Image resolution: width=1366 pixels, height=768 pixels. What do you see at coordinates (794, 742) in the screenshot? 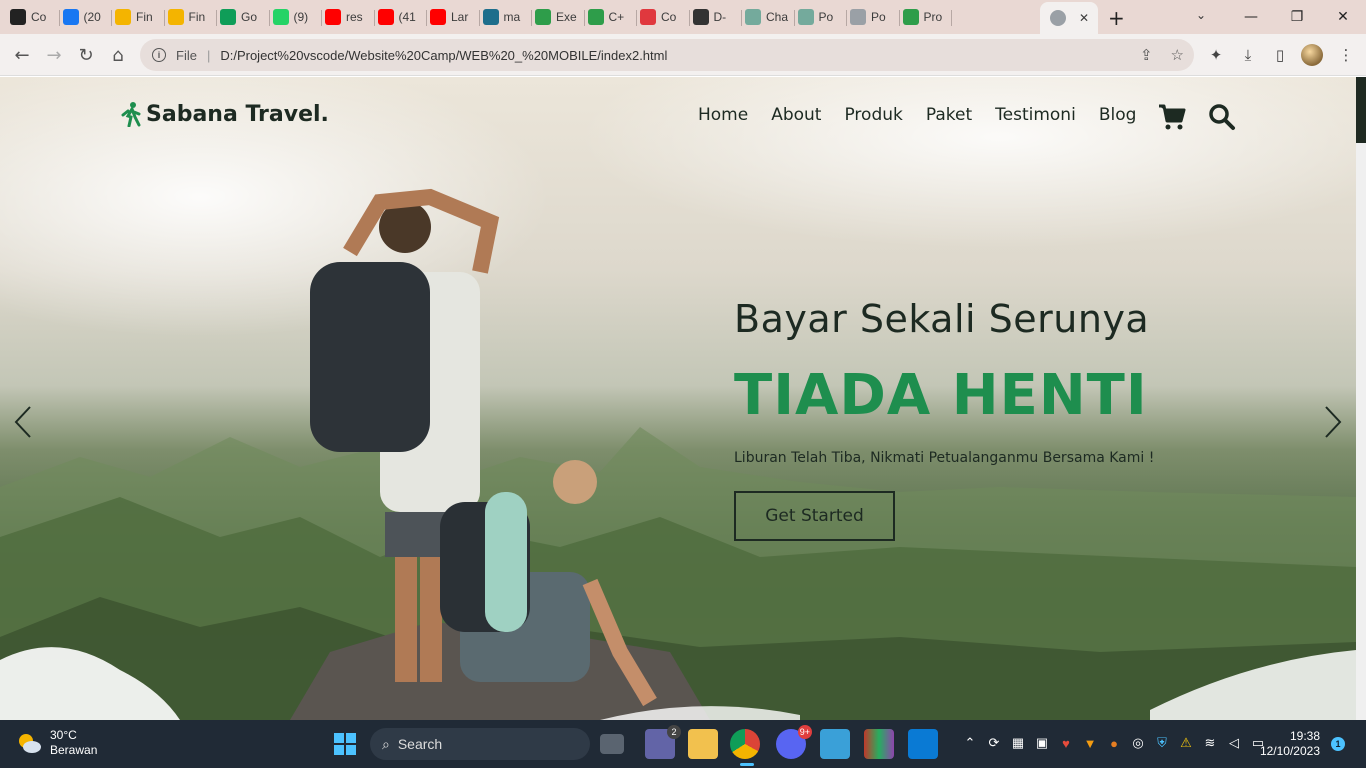
I see `discord-icon: 9+` at bounding box center [794, 742].